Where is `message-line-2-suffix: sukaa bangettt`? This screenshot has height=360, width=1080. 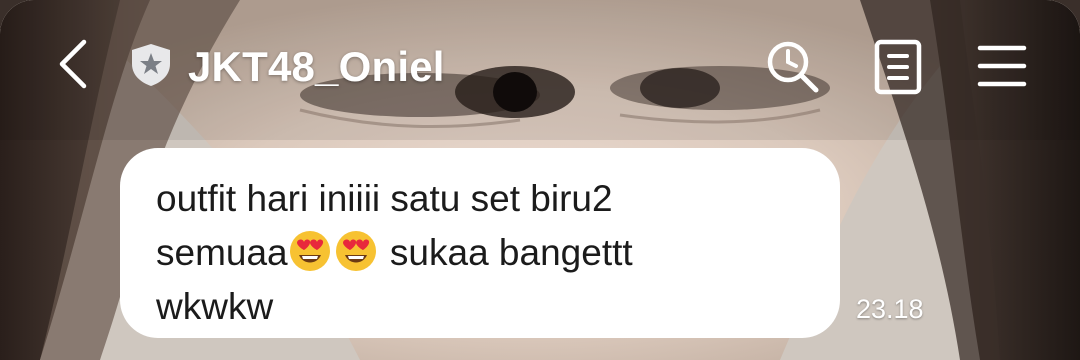 message-line-2-suffix: sukaa bangettt is located at coordinates (506, 252).